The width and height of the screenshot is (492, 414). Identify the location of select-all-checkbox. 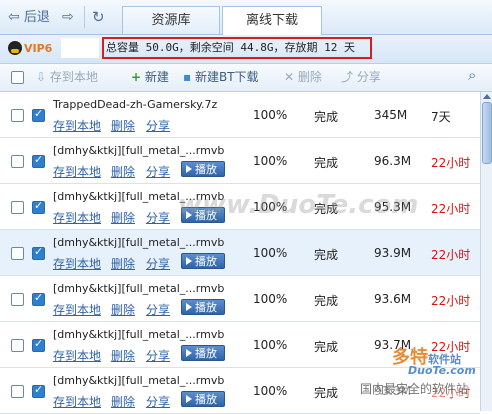
(17, 77).